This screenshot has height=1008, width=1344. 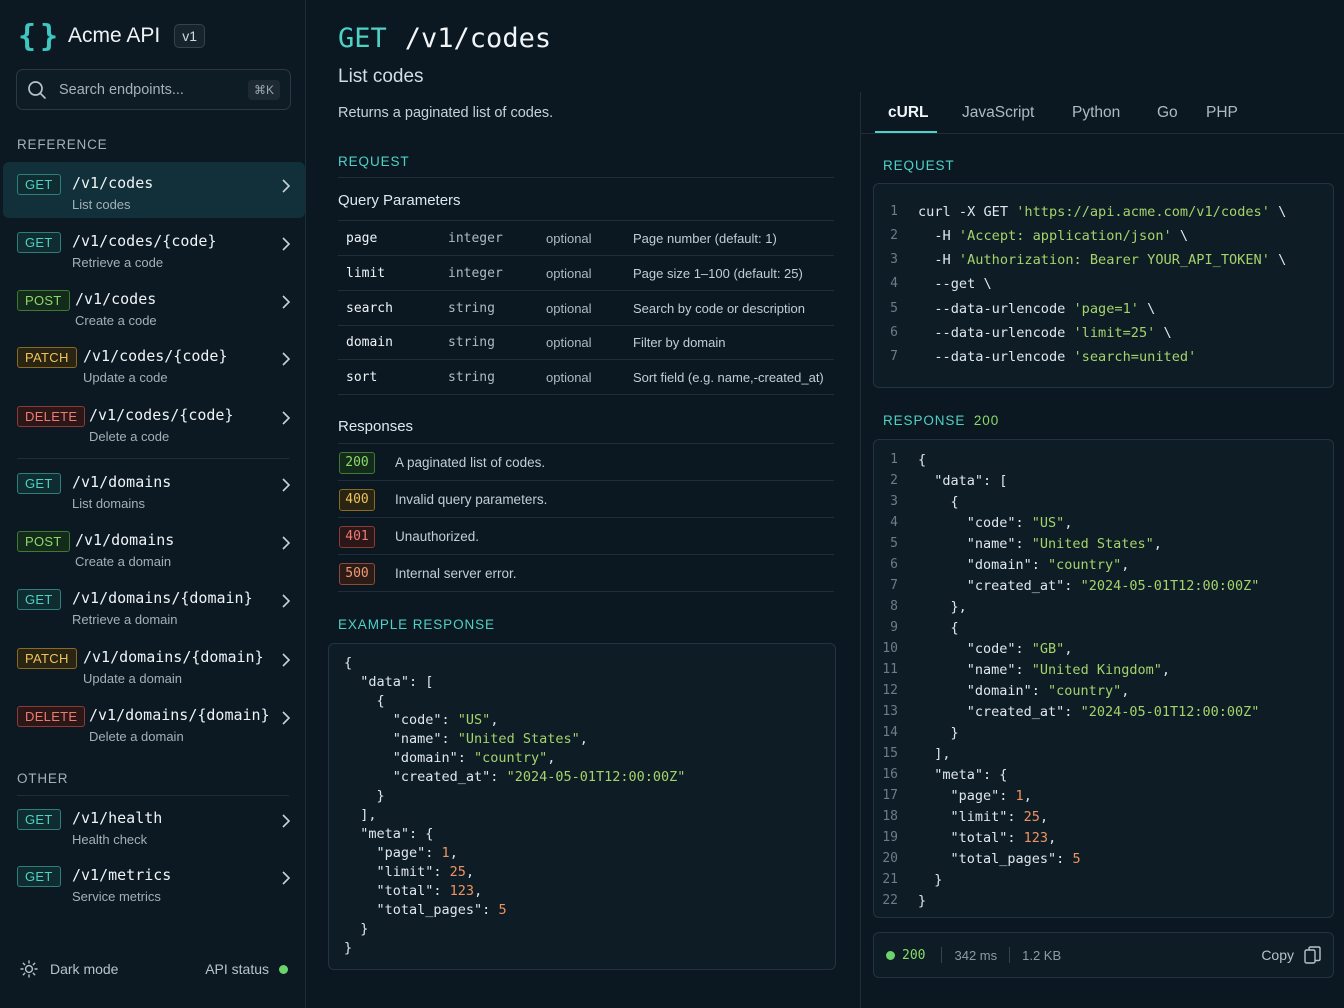 I want to click on response-row: 400 Invalid query parameters., so click(x=586, y=499).